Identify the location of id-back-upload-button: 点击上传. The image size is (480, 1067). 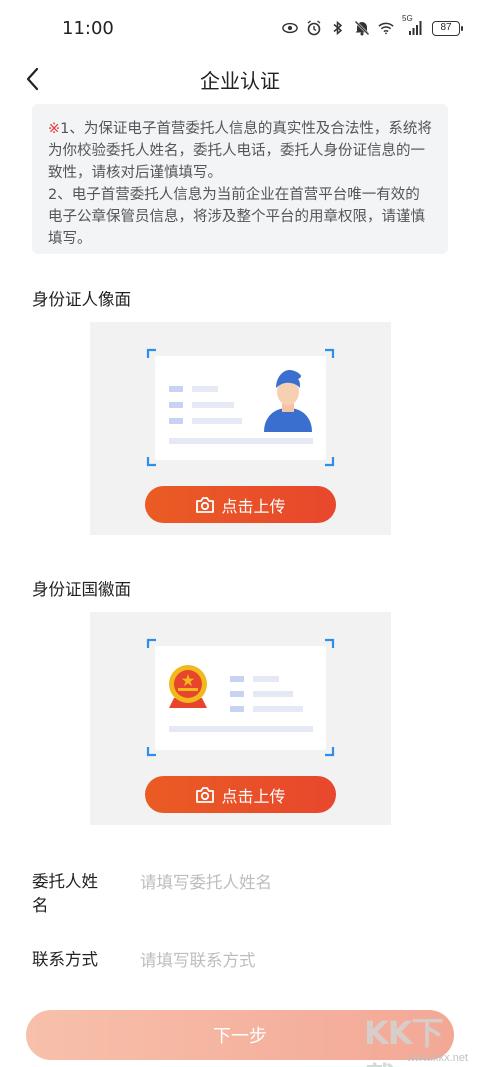
(240, 794).